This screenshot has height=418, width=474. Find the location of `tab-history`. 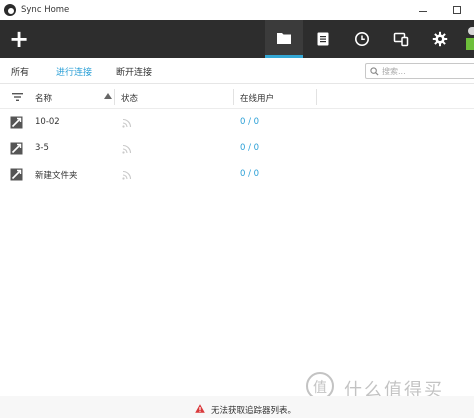

tab-history is located at coordinates (323, 39).